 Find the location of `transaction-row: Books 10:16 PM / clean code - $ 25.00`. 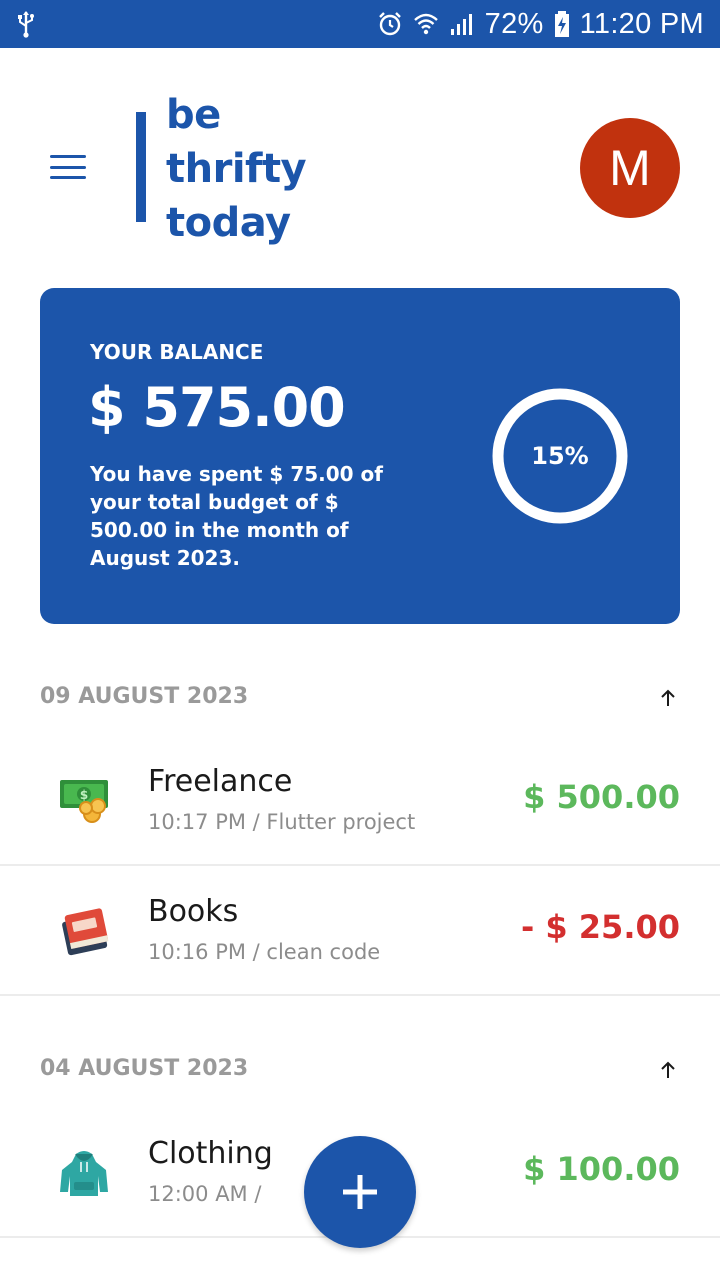

transaction-row: Books 10:16 PM / clean code - $ 25.00 is located at coordinates (360, 931).